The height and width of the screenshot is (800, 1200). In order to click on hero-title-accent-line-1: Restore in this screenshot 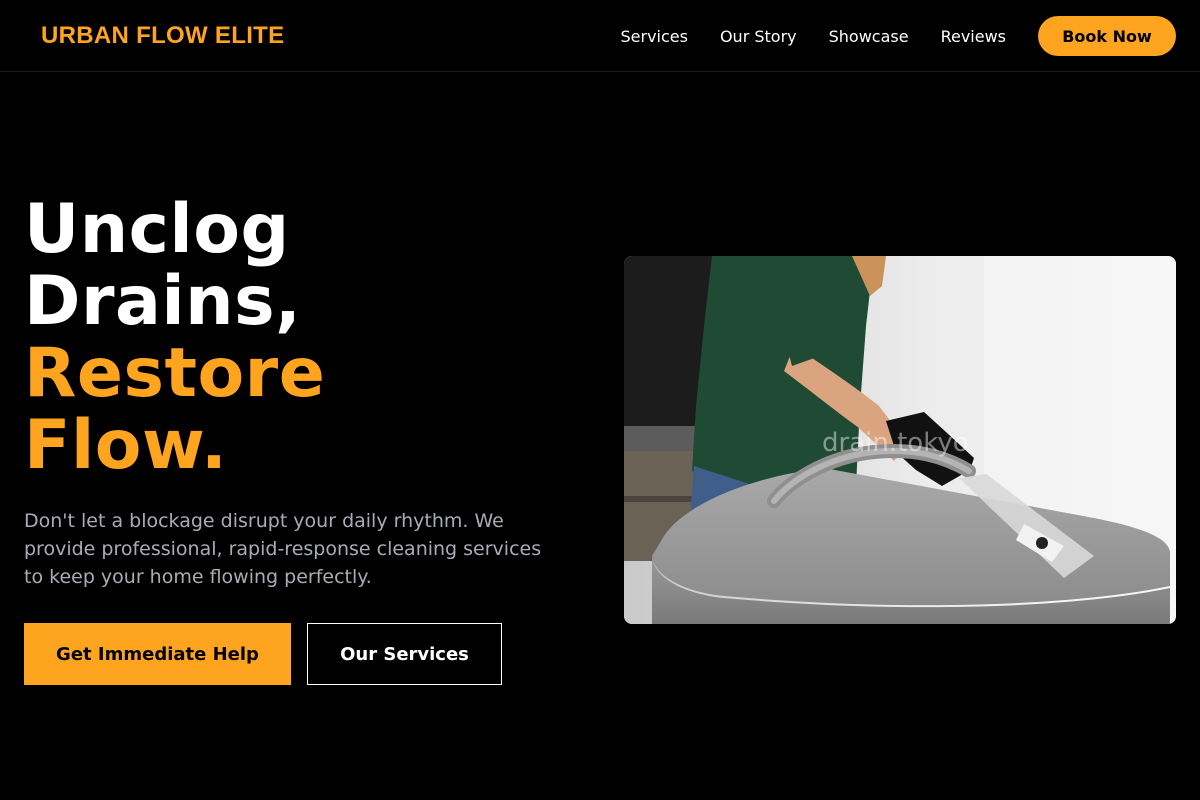, I will do `click(175, 373)`.